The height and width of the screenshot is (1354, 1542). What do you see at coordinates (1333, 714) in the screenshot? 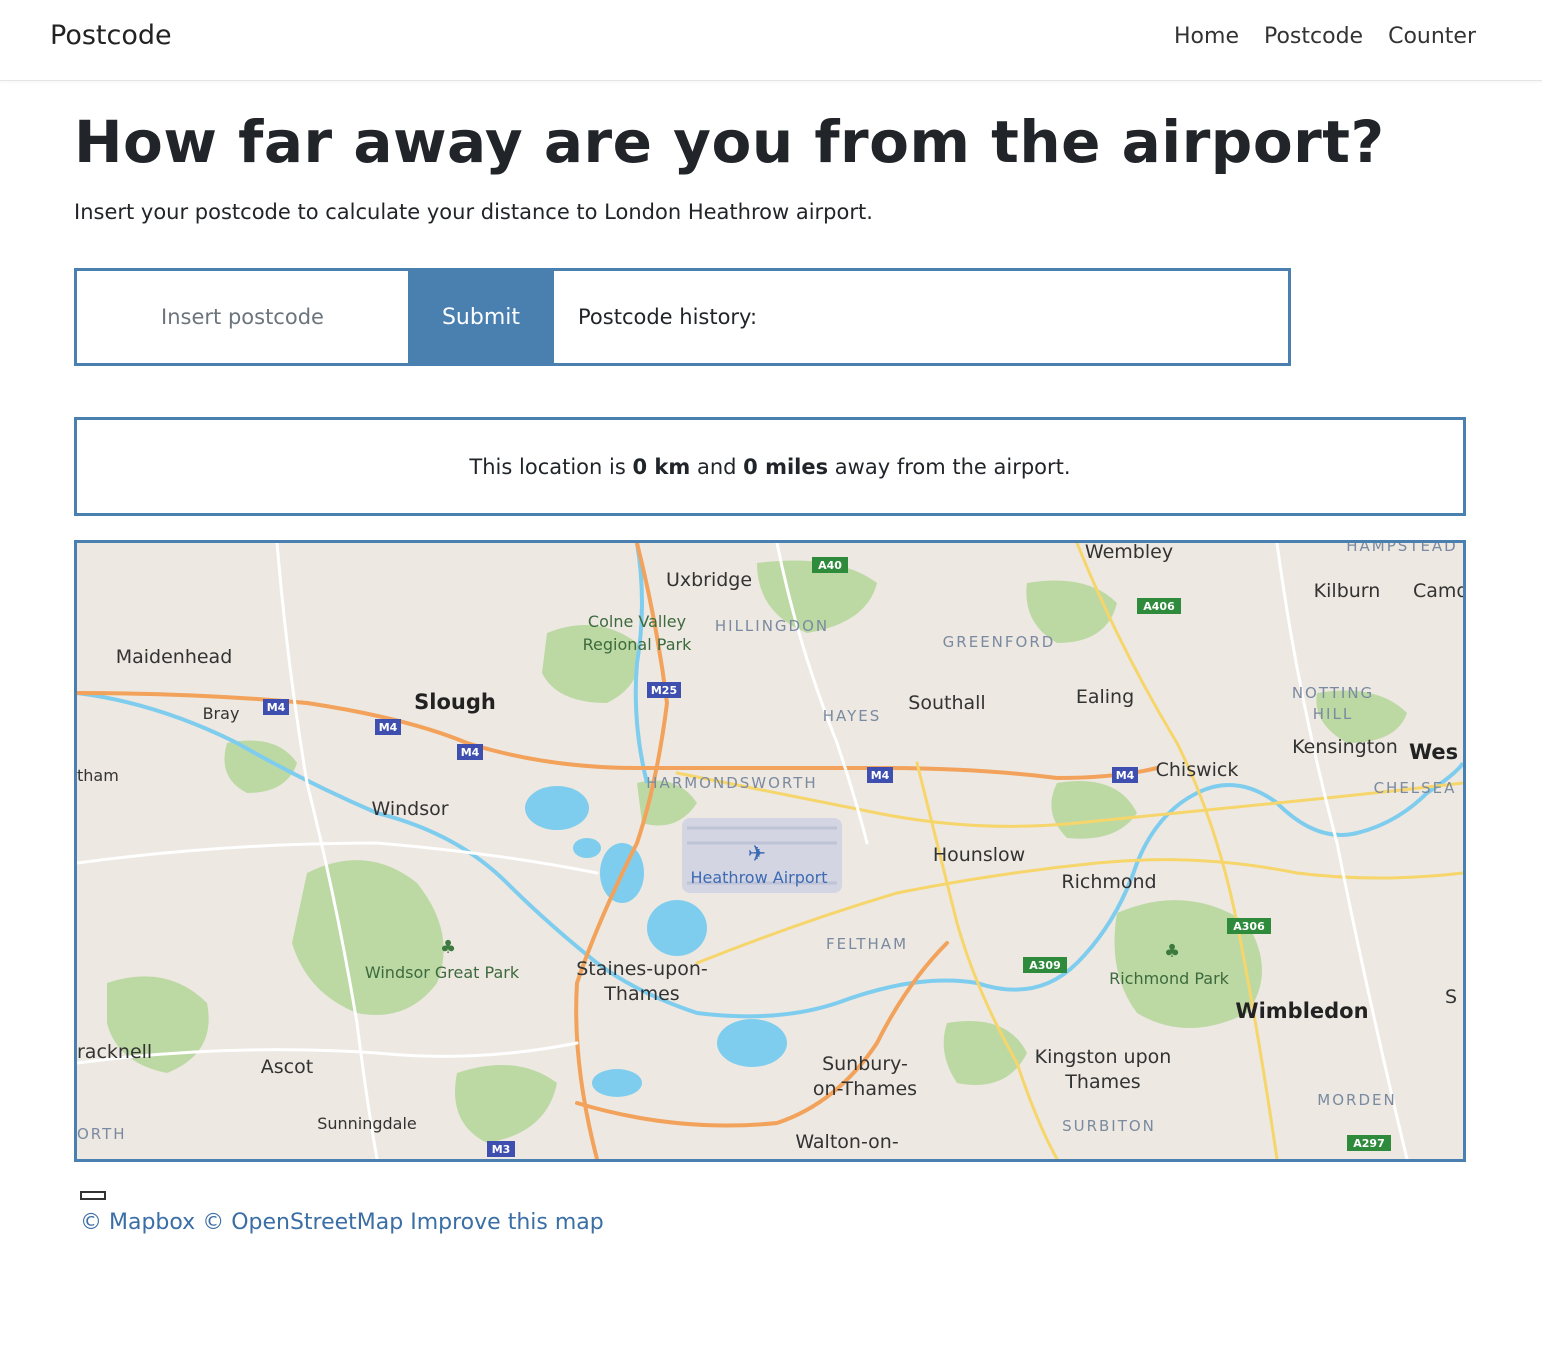
I see `map-label-hill: HILL` at bounding box center [1333, 714].